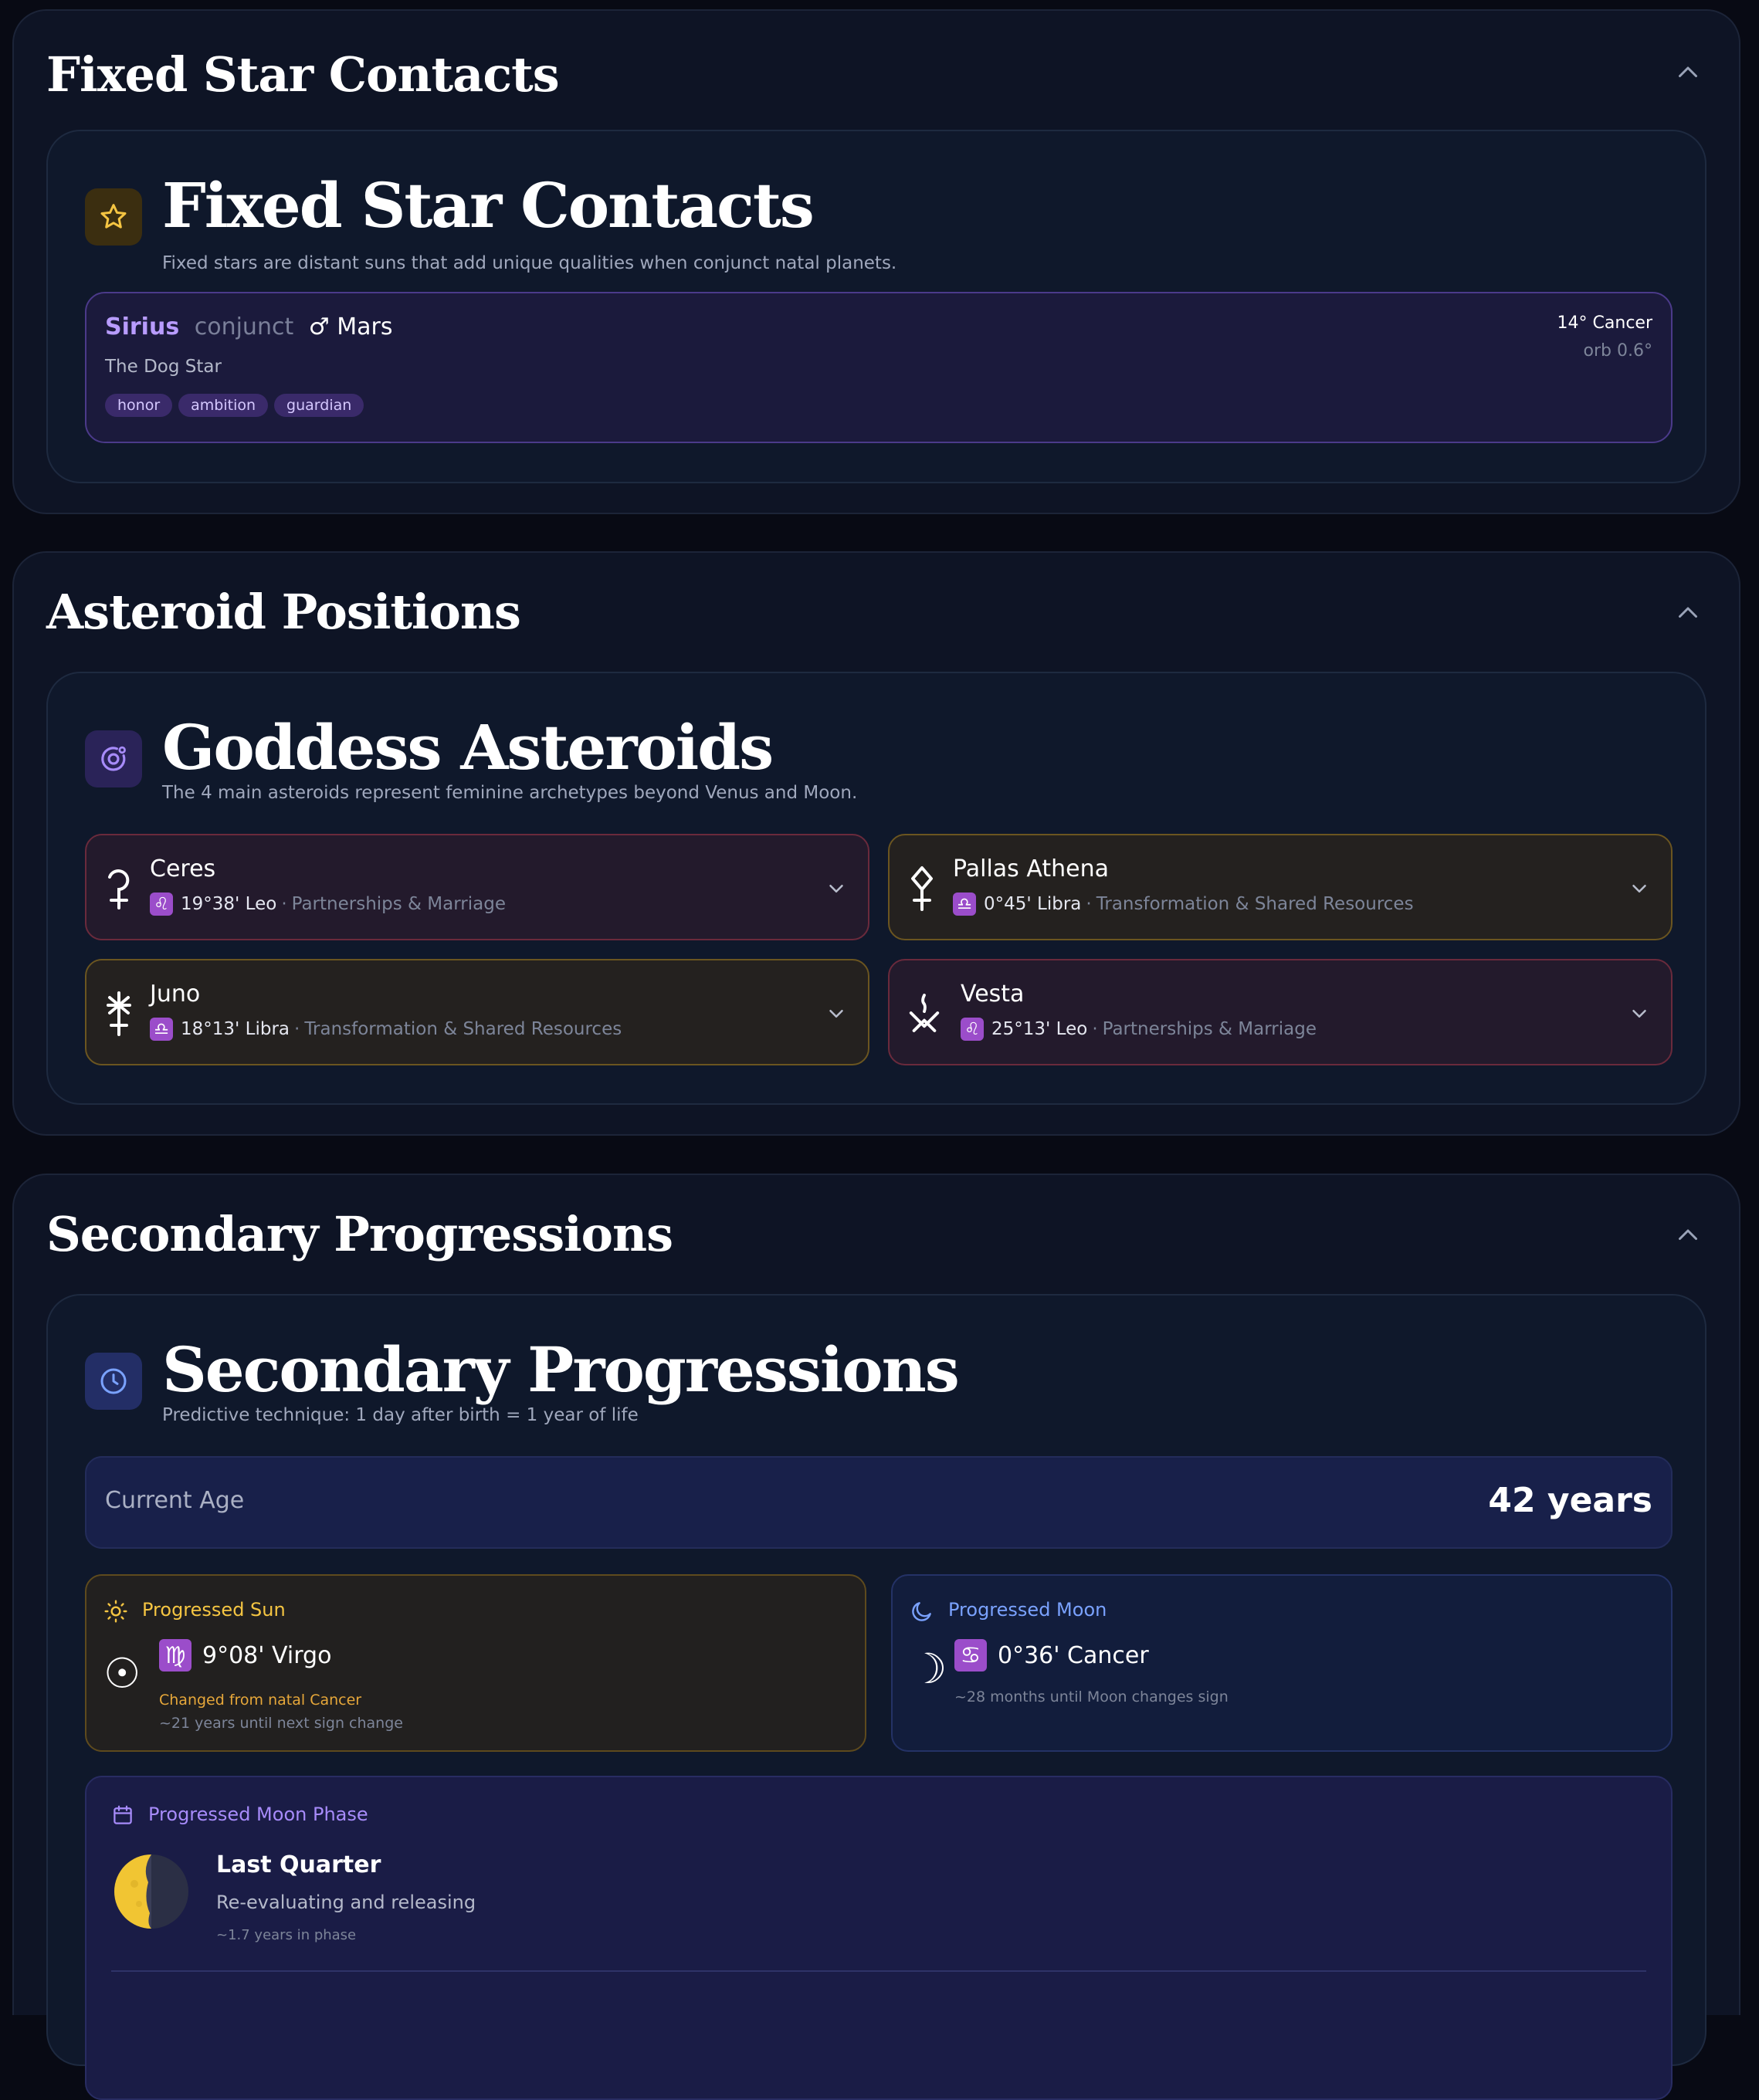  Describe the element at coordinates (993, 995) in the screenshot. I see `asteroid-name: Vesta` at that location.